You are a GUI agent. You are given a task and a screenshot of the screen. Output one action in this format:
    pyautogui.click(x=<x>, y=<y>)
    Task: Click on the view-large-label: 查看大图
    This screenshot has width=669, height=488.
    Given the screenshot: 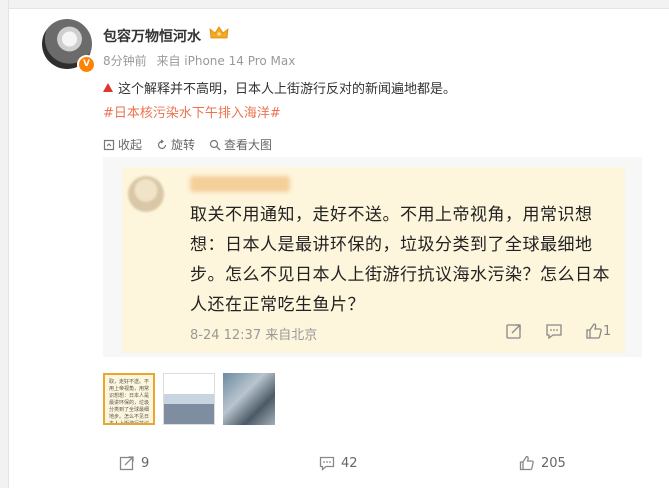 What is the action you would take?
    pyautogui.click(x=248, y=145)
    